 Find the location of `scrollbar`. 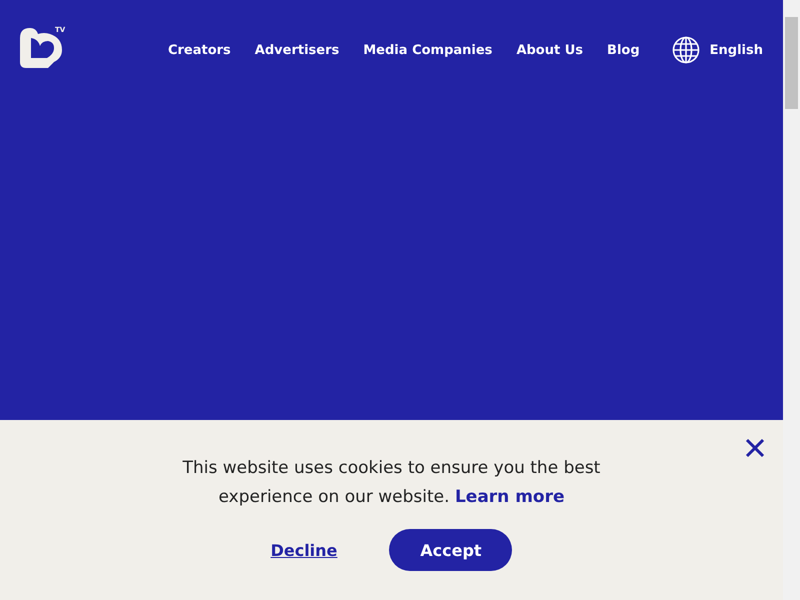

scrollbar is located at coordinates (791, 300).